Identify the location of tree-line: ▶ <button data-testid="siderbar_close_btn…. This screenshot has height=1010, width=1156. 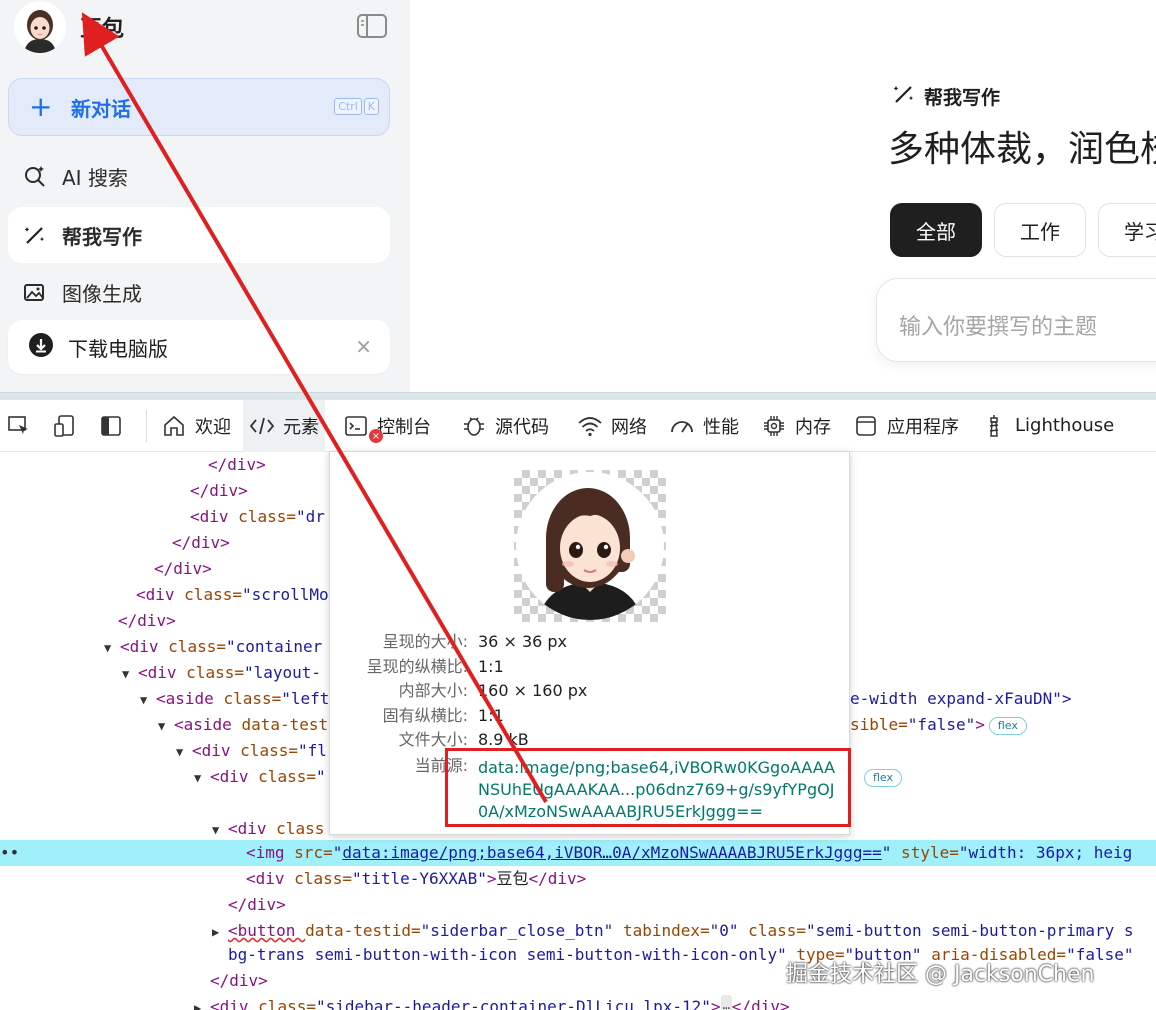
(578, 931).